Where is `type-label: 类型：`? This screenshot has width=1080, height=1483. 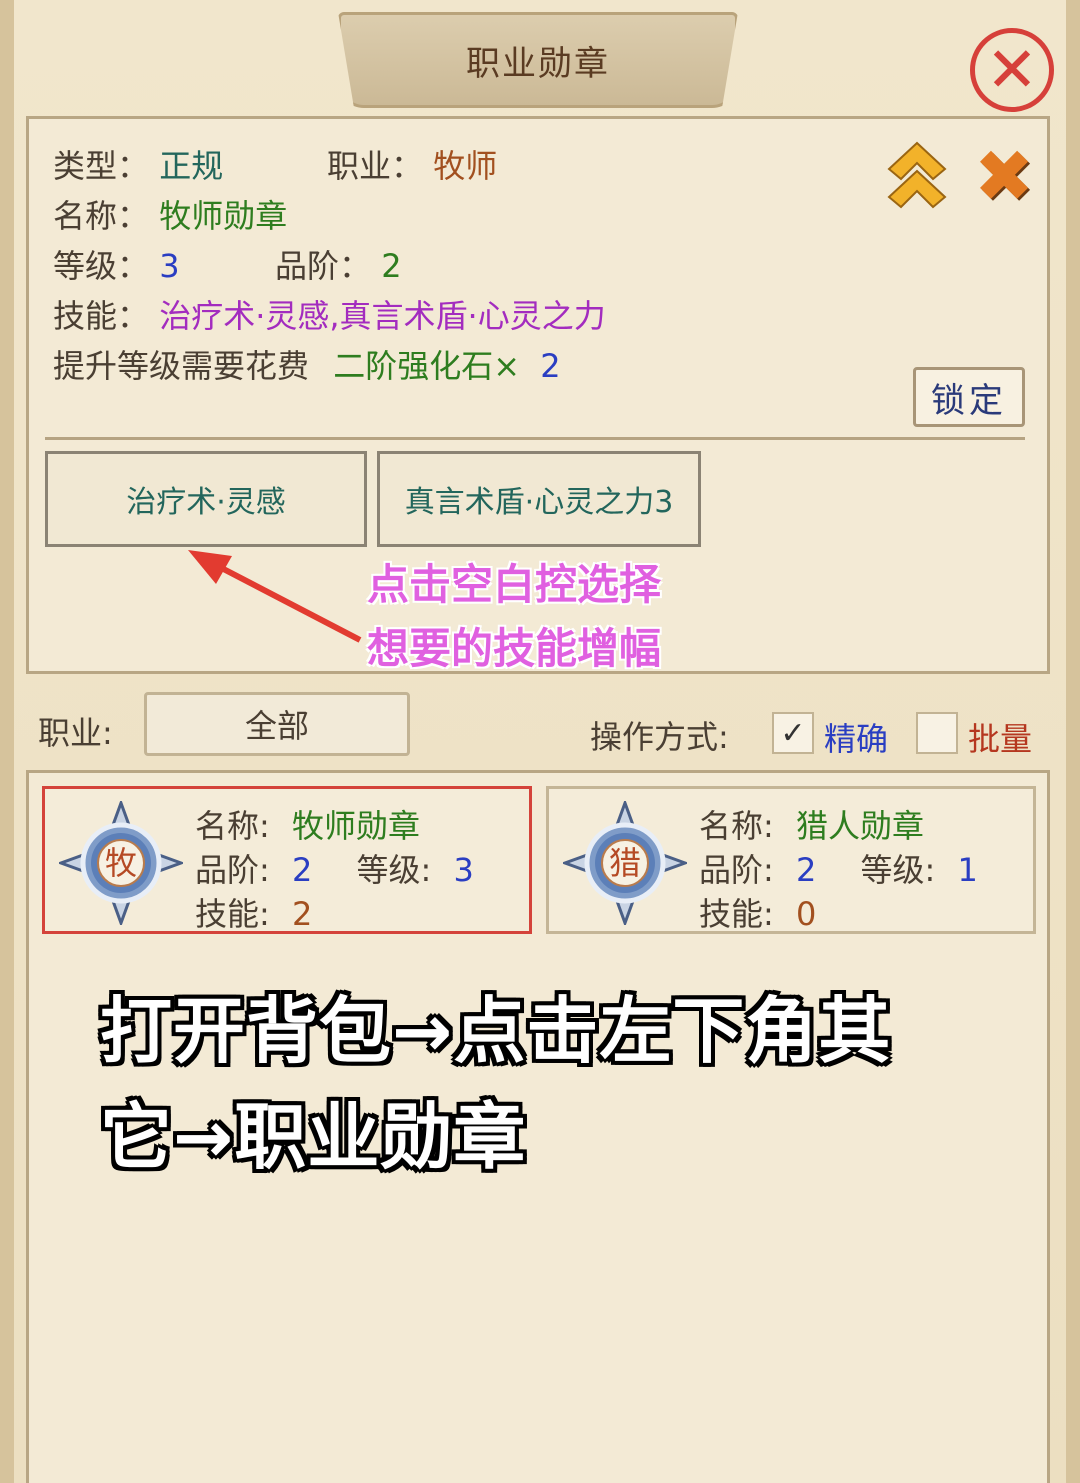
type-label: 类型： is located at coordinates (101, 166).